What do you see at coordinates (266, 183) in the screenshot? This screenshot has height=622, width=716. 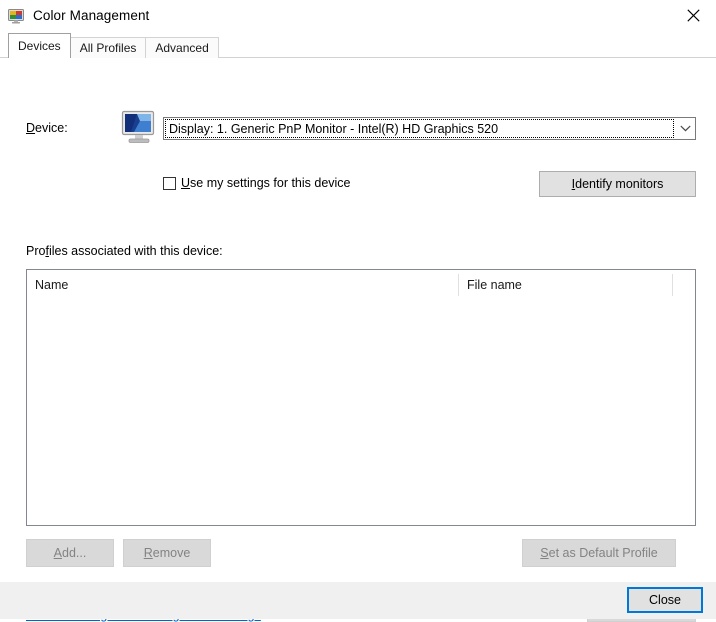 I see `use-my-settings-label: Use my settings for this device` at bounding box center [266, 183].